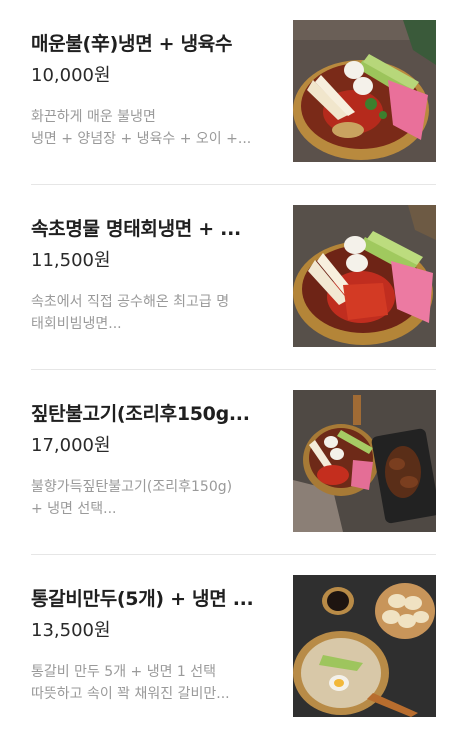 The image size is (466, 740). Describe the element at coordinates (132, 44) in the screenshot. I see `menu-item-name: 매운불(辛)냉면 + 냉육수` at that location.